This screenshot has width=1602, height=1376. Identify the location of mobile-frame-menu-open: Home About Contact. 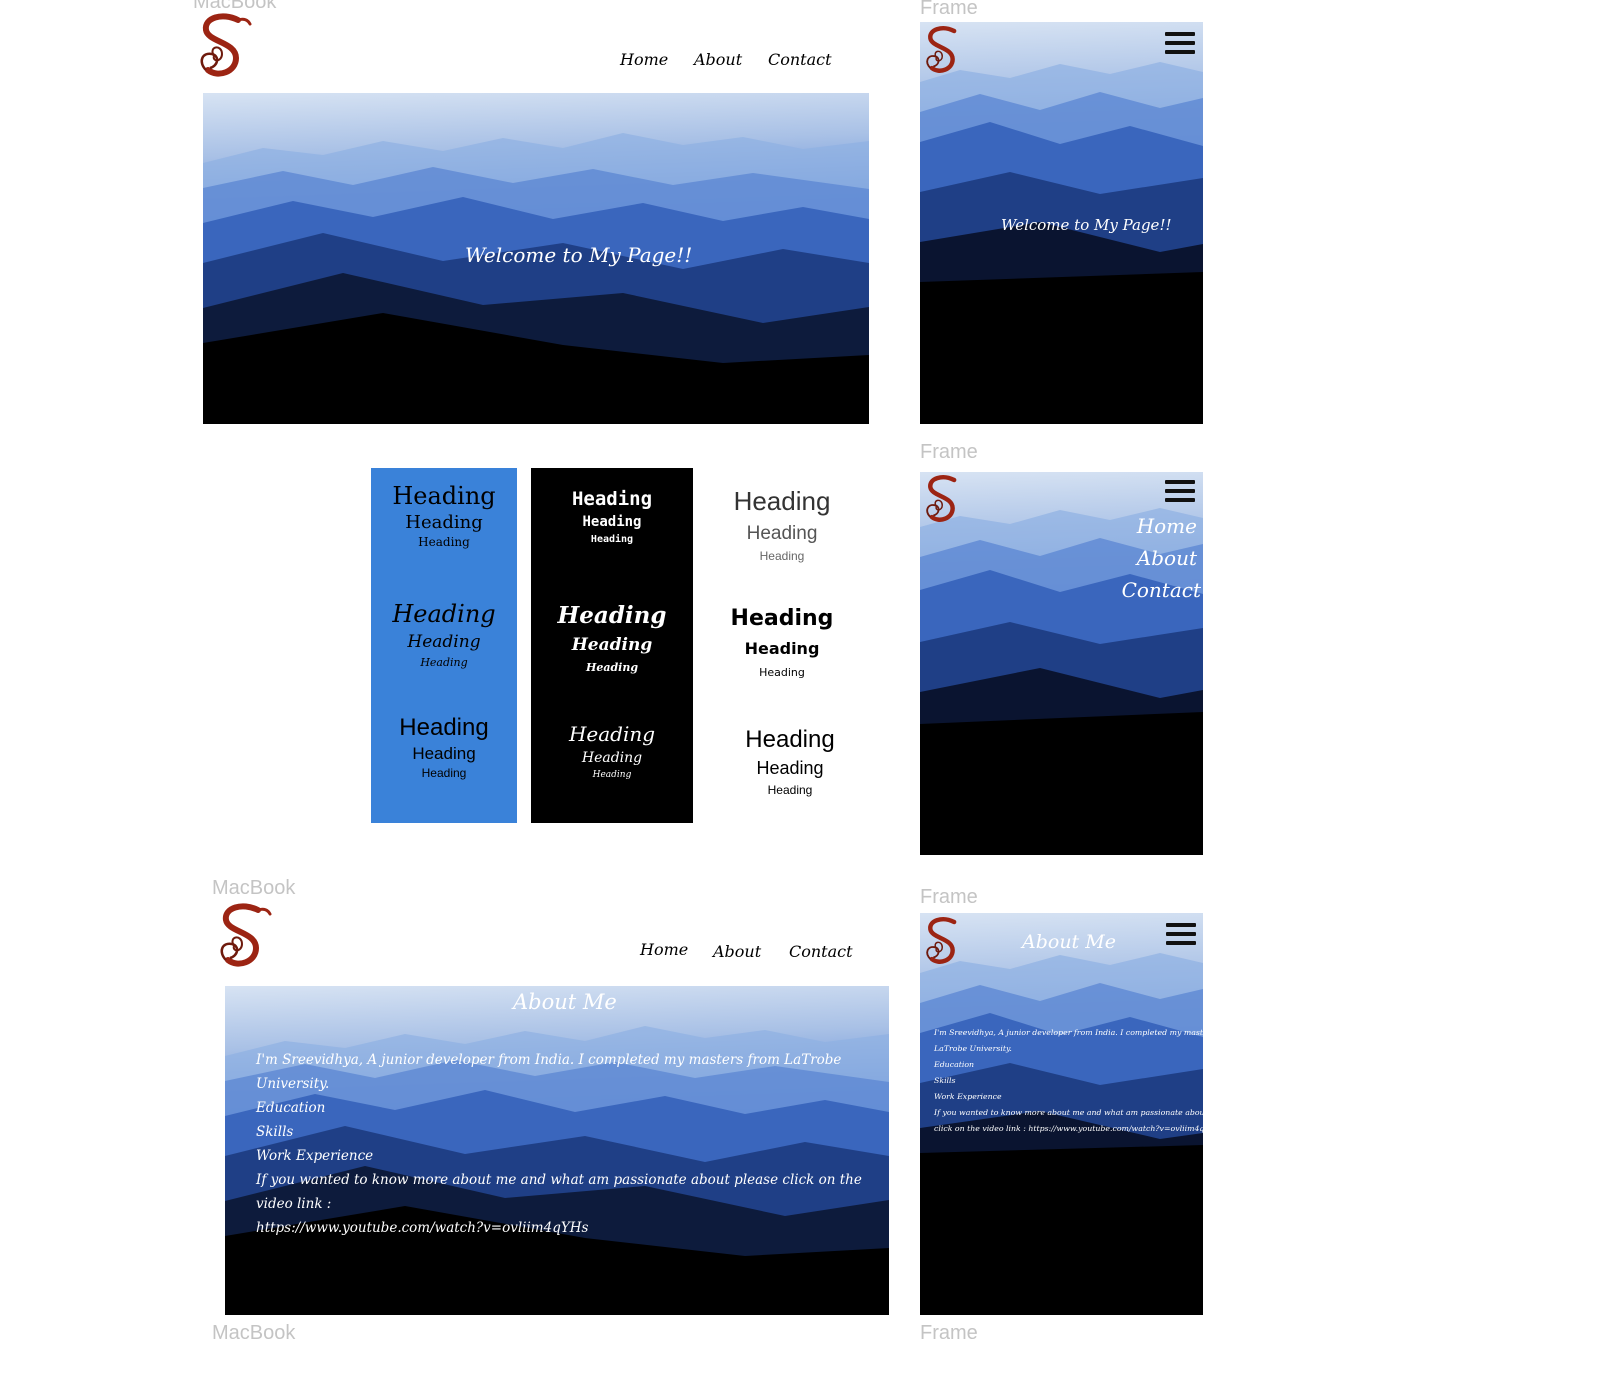
(1061, 663).